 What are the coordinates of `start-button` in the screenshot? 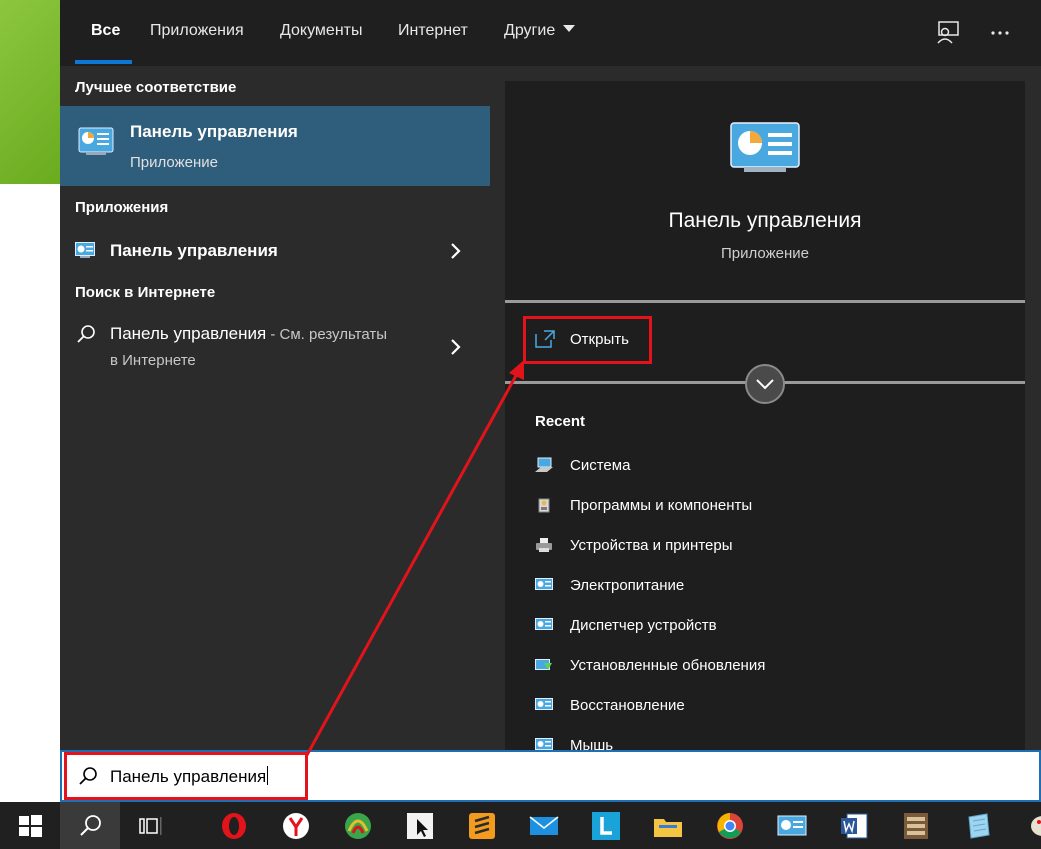 It's located at (30, 825).